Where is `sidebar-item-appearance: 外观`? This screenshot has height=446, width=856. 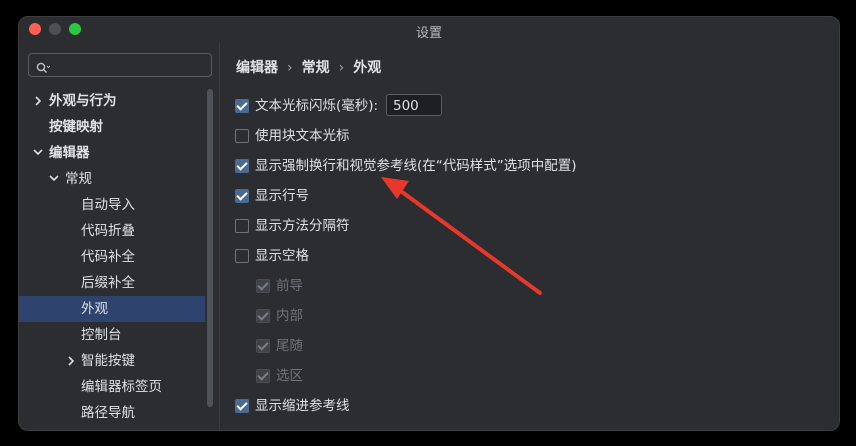 sidebar-item-appearance: 外观 is located at coordinates (112, 309).